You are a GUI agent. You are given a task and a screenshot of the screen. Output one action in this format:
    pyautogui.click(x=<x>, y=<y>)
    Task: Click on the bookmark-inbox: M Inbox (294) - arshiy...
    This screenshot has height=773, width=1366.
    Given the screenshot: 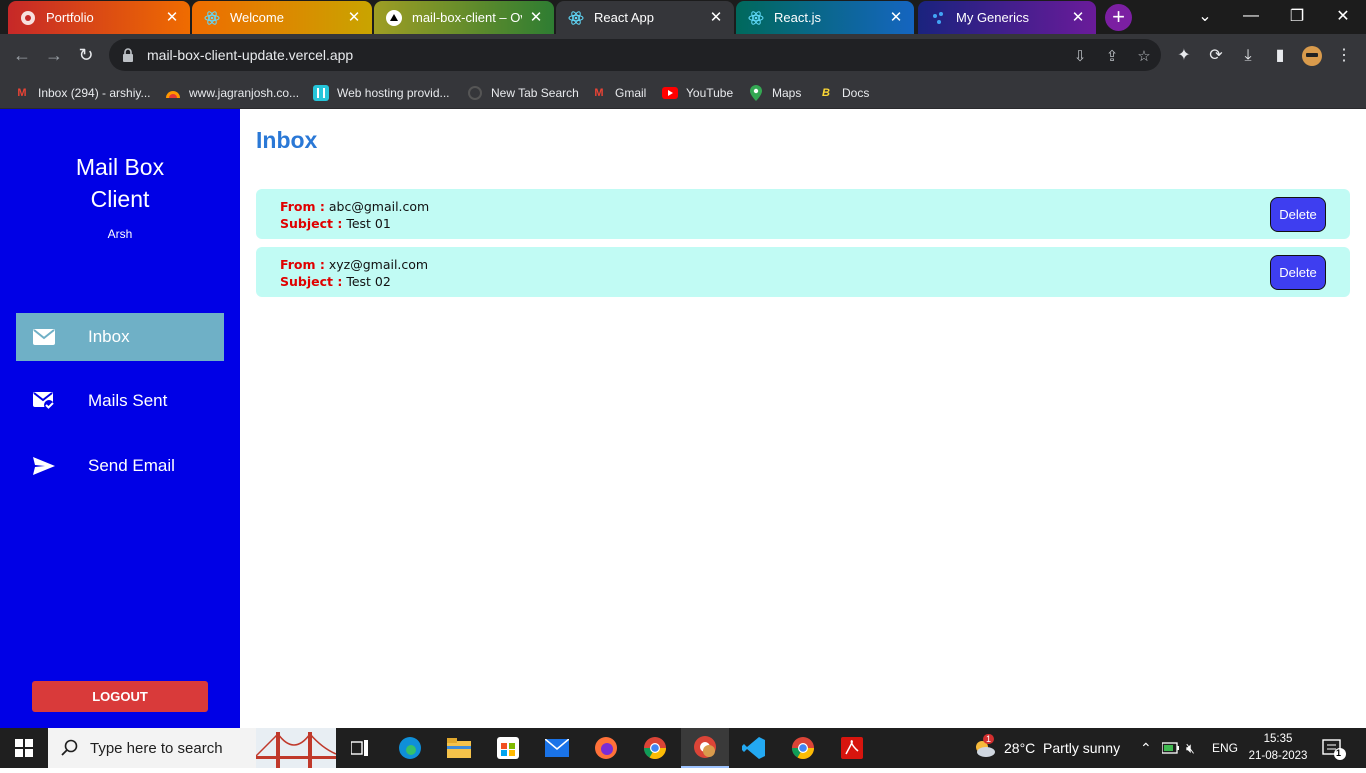 What is the action you would take?
    pyautogui.click(x=82, y=93)
    